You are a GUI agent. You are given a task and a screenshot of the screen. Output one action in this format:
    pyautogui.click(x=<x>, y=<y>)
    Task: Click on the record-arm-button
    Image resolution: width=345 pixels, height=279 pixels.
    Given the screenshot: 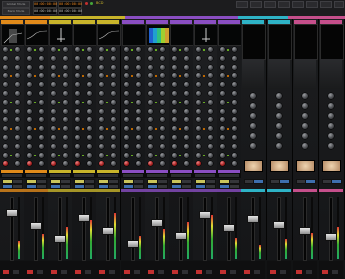 What is the action you would take?
    pyautogui.click(x=175, y=272)
    